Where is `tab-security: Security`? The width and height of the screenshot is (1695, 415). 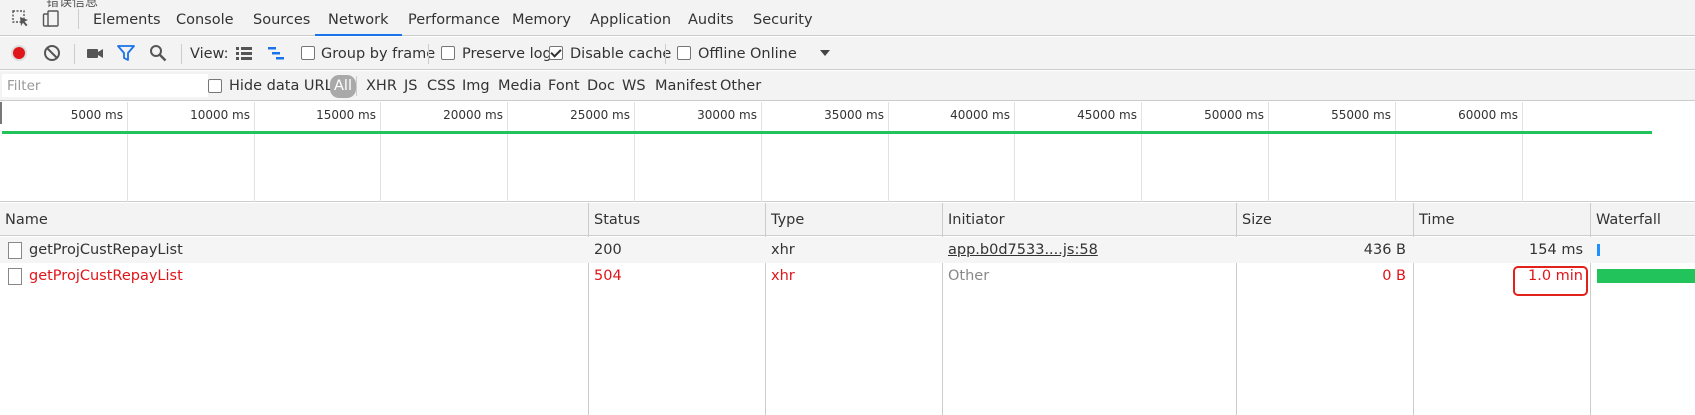
tab-security: Security is located at coordinates (783, 18).